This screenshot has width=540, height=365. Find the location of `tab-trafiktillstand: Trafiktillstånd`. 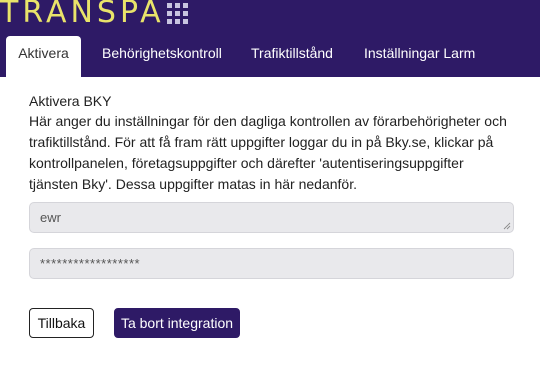

tab-trafiktillstand: Trafiktillstånd is located at coordinates (292, 56).